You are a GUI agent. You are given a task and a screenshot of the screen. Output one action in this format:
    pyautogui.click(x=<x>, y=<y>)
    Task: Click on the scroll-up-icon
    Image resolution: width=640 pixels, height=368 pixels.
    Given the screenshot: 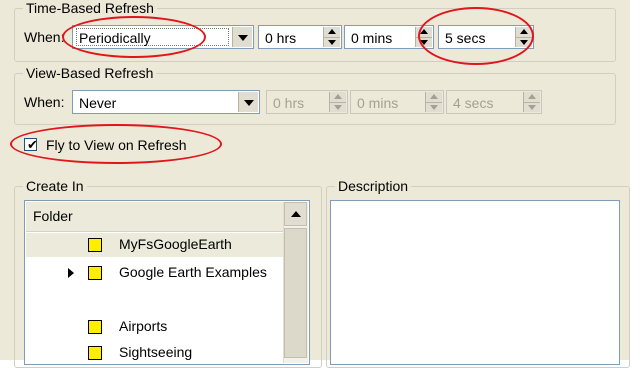 What is the action you would take?
    pyautogui.click(x=295, y=214)
    